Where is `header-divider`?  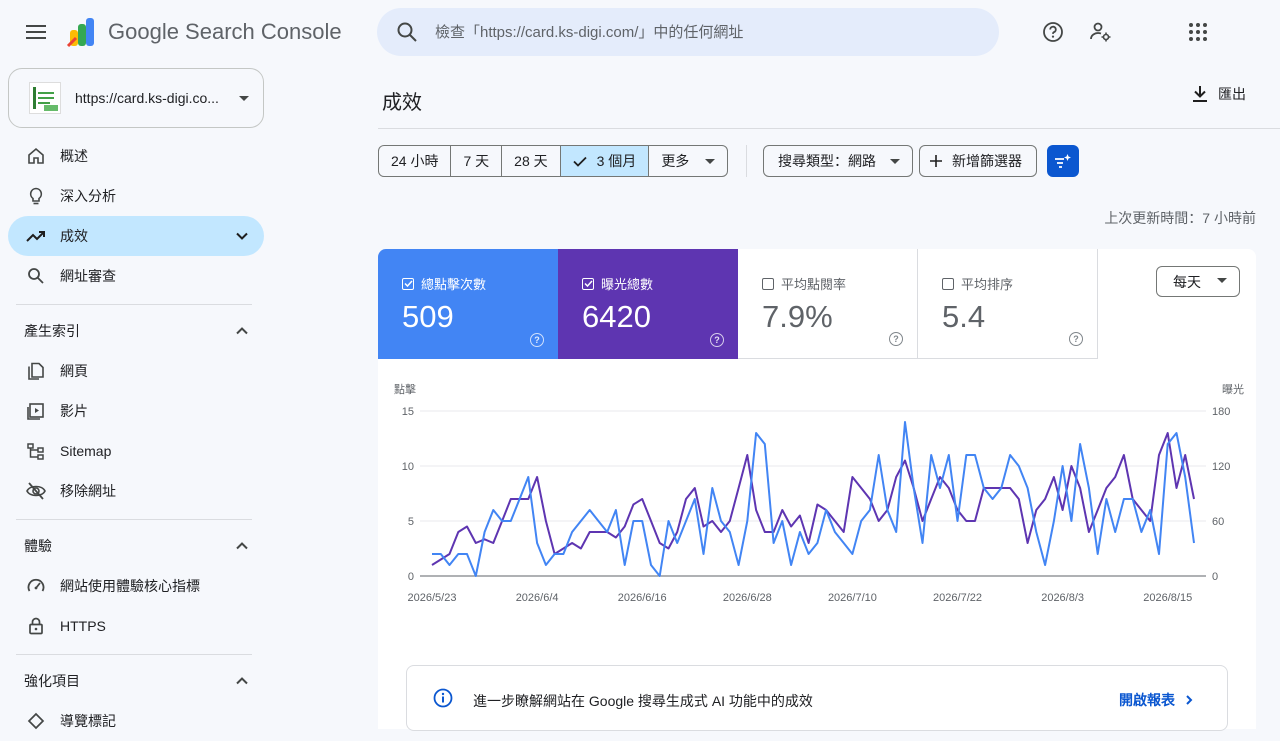
header-divider is located at coordinates (829, 128).